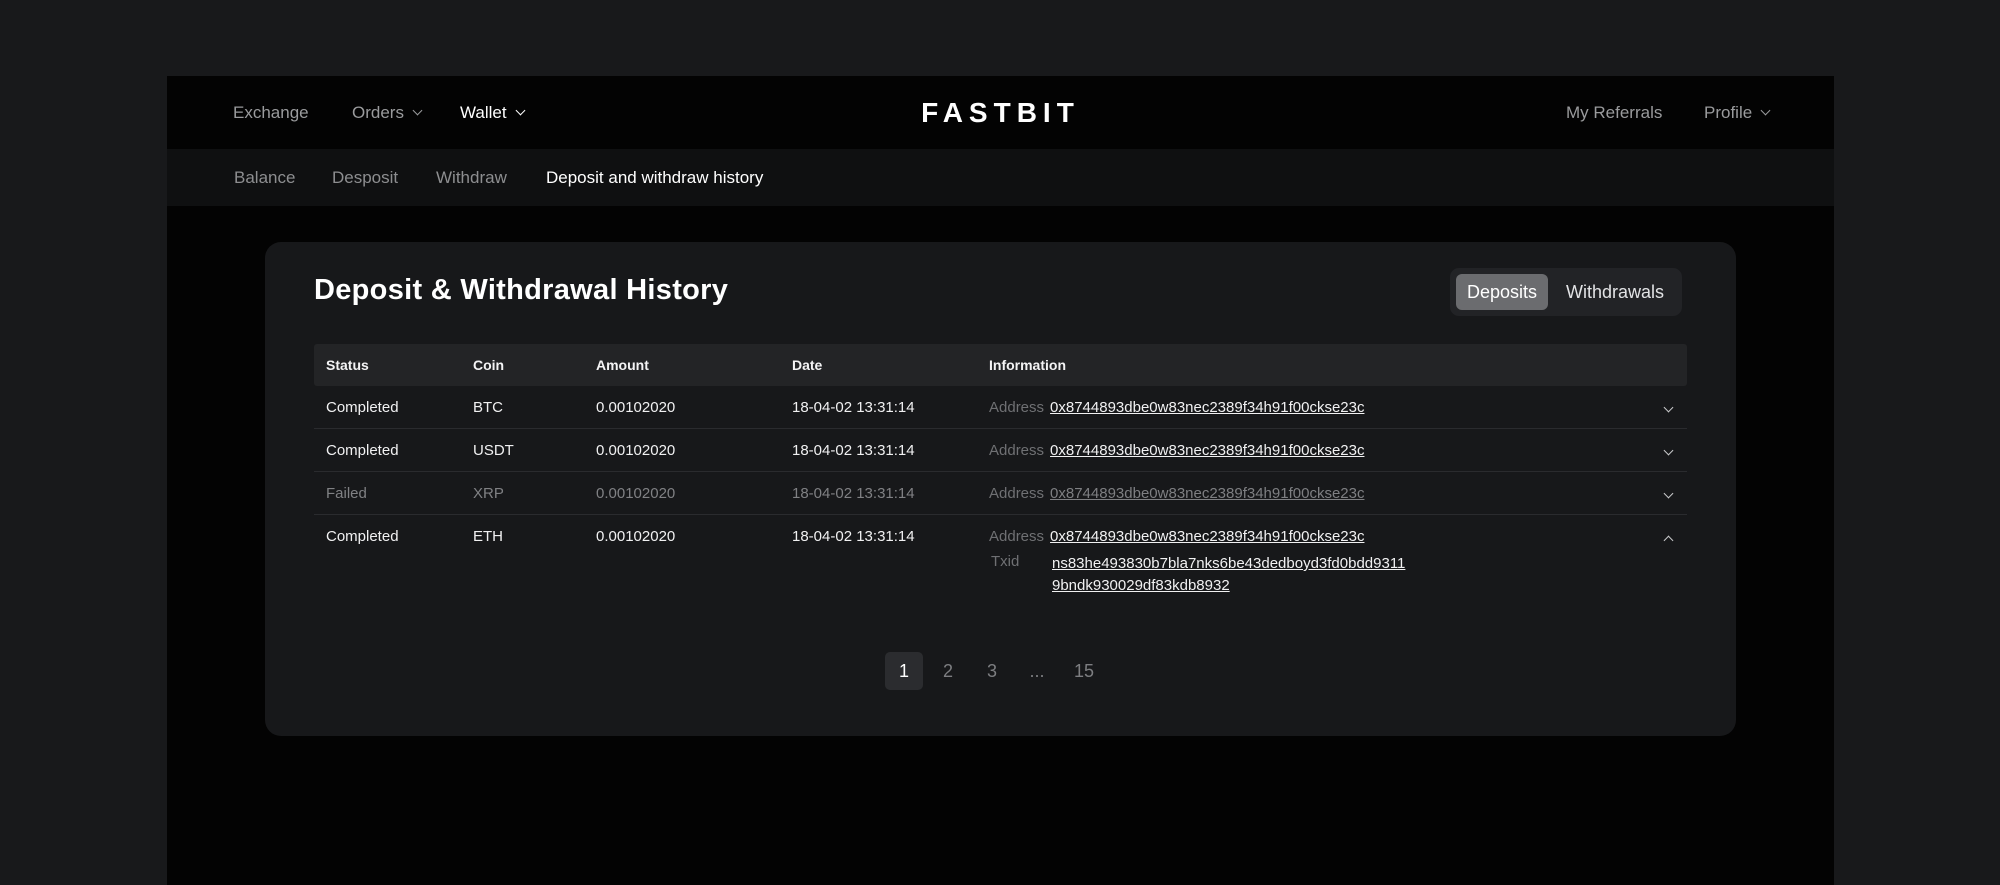 The height and width of the screenshot is (885, 2000). I want to click on pagination: 1 2 3 ... 15, so click(1000, 671).